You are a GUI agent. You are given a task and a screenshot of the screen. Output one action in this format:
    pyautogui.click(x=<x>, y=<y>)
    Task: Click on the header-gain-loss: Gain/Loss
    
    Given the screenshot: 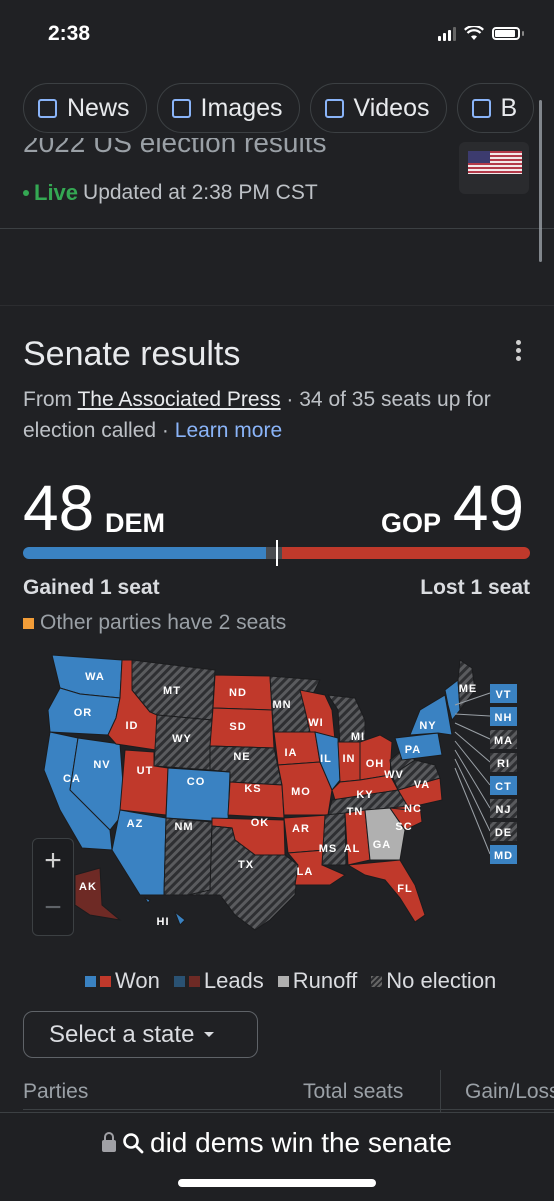 What is the action you would take?
    pyautogui.click(x=509, y=1092)
    